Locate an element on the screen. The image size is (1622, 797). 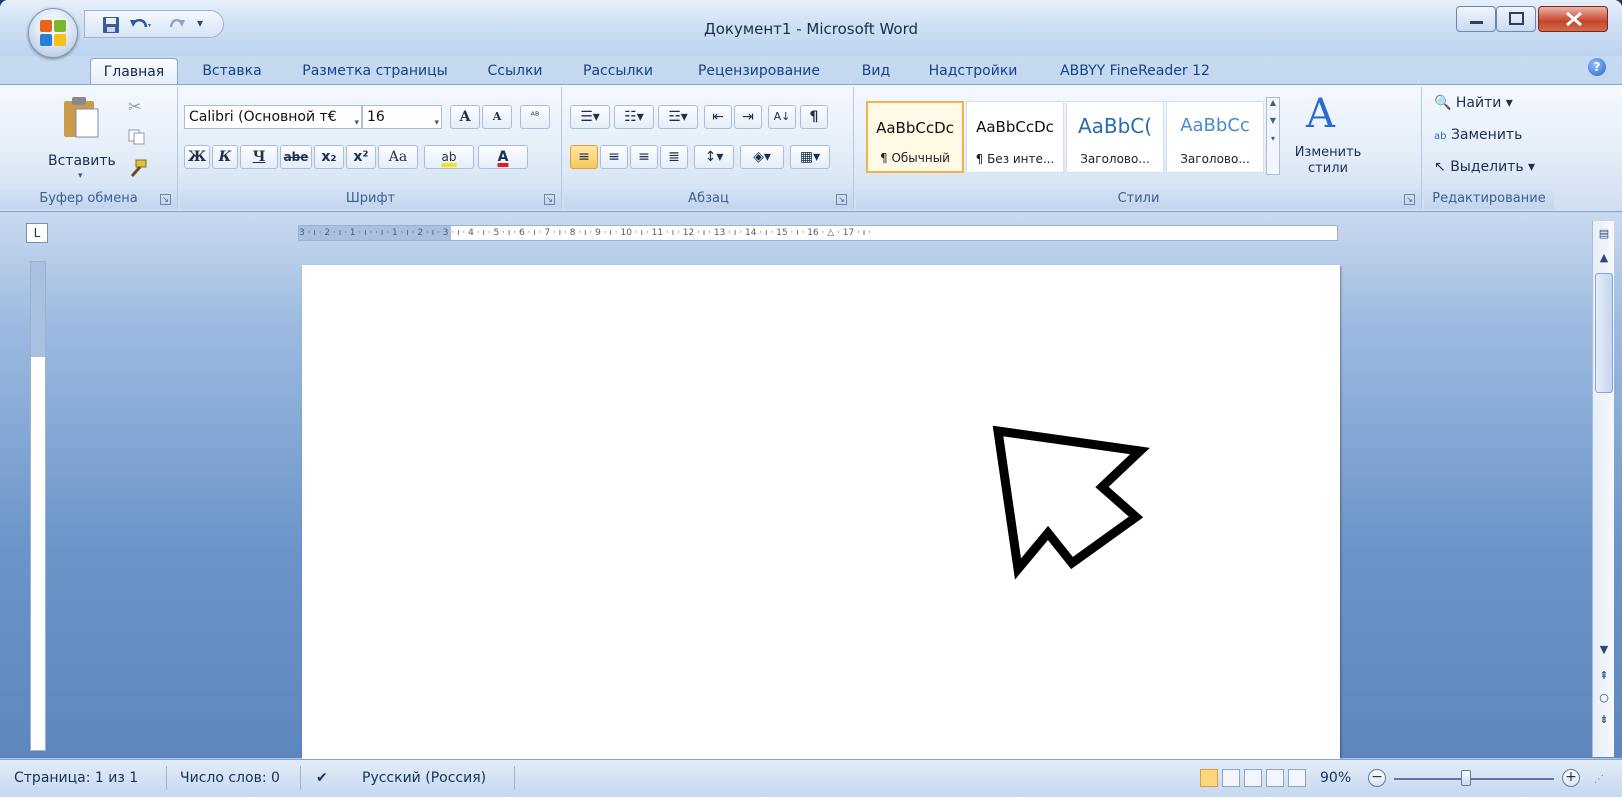
clipboard-launcher-icon: ↘ is located at coordinates (165, 199).